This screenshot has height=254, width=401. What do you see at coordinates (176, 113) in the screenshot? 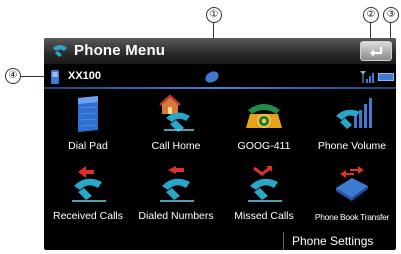
I see `call-home-icon` at bounding box center [176, 113].